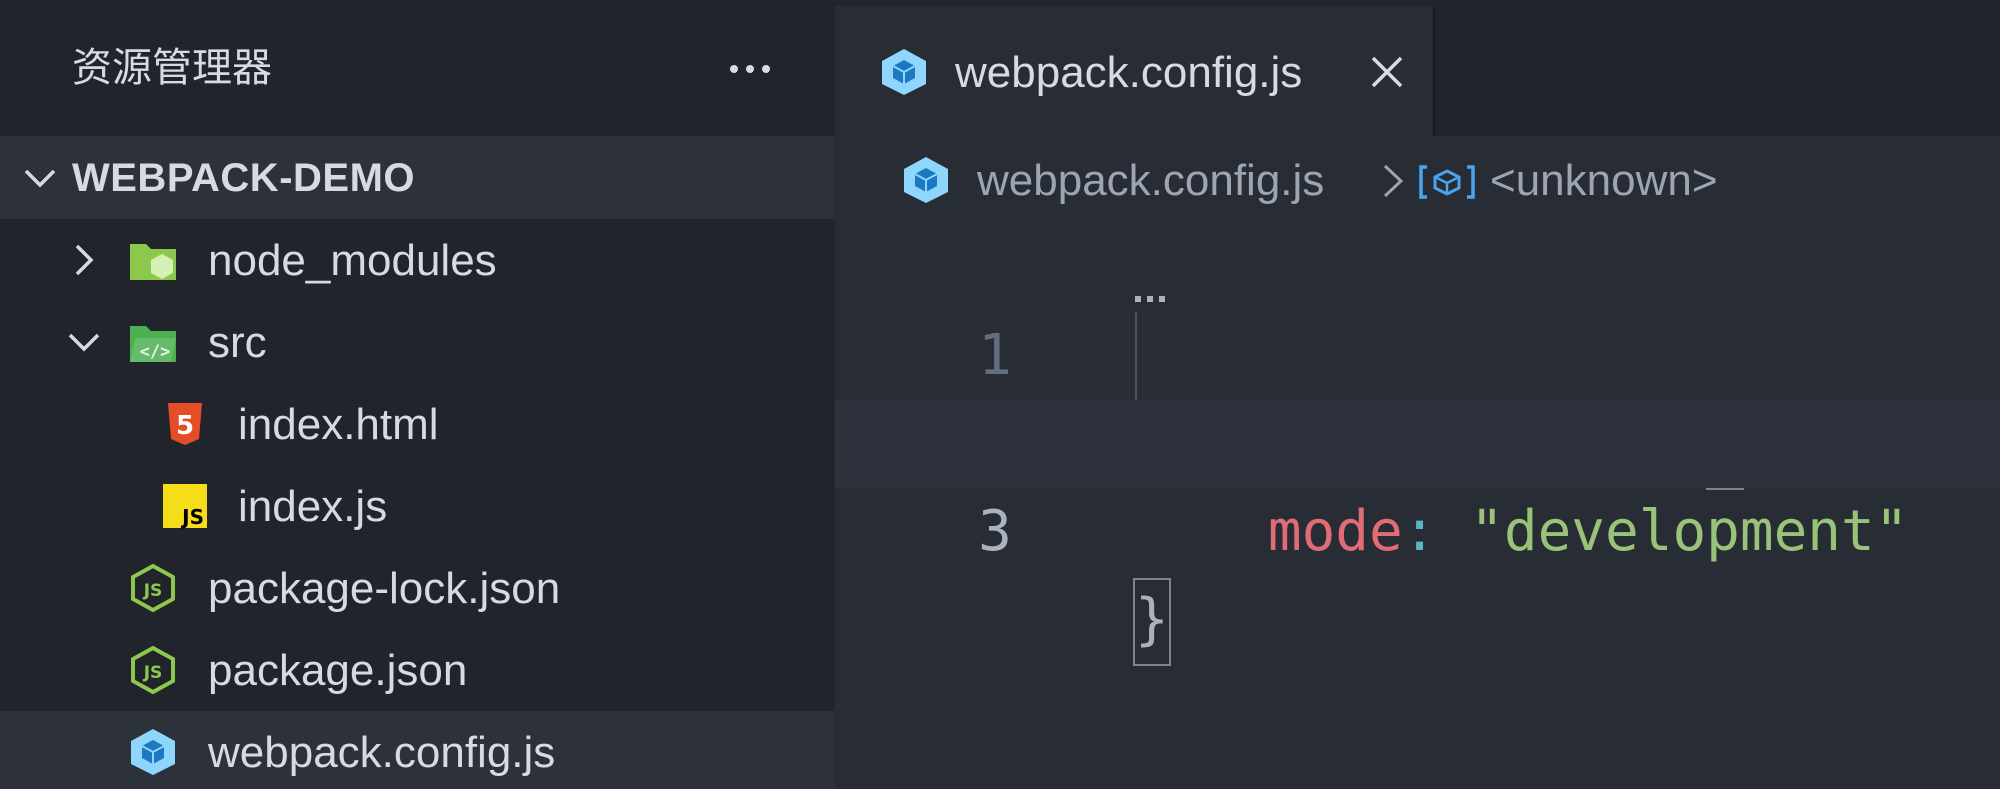  I want to click on html5-icon: 5, so click(185, 424).